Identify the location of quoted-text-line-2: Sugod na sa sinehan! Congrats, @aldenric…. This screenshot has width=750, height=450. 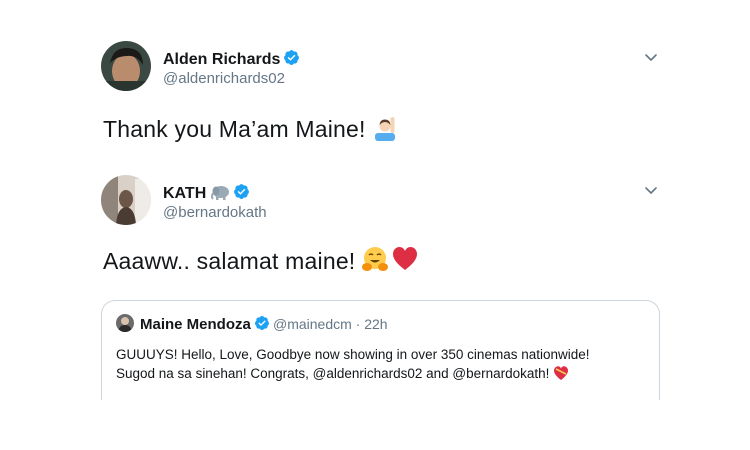
(383, 373).